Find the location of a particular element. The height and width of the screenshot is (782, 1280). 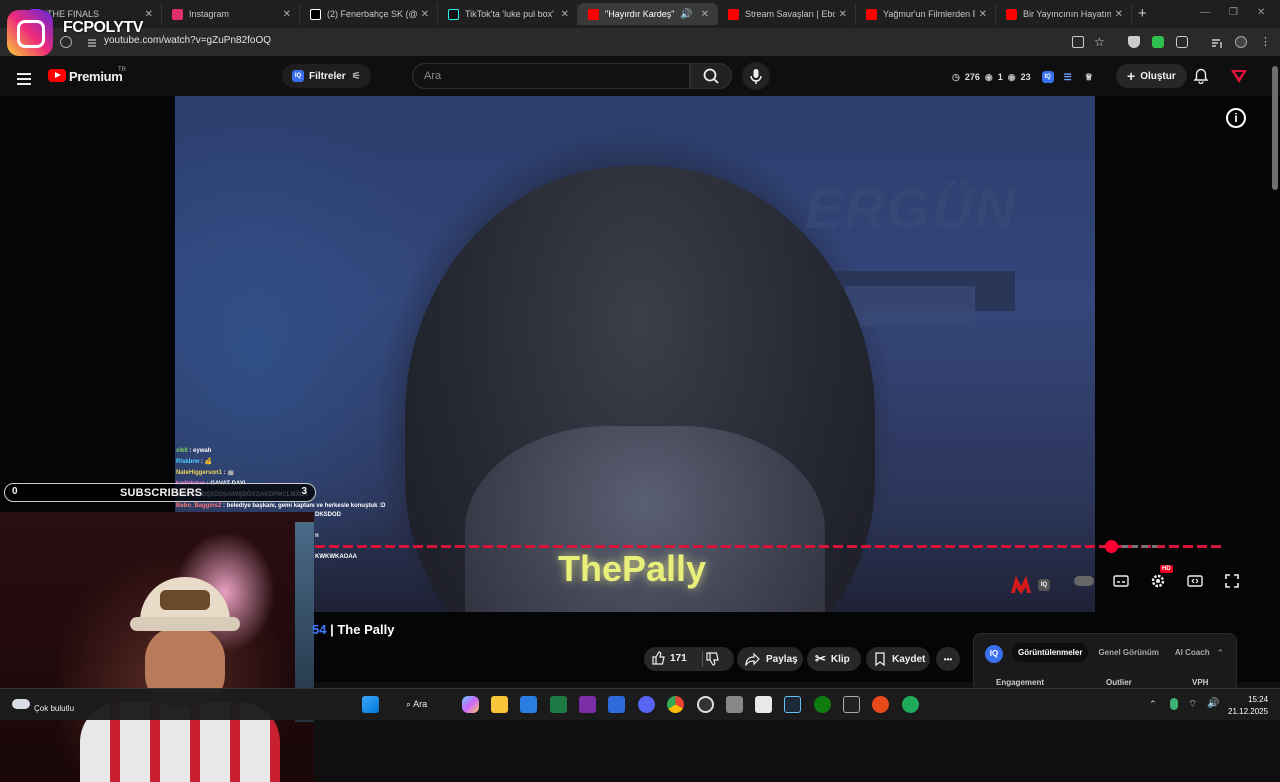

tab-label: Bir Yayıncının Hayatını 7 G is located at coordinates (1067, 14).